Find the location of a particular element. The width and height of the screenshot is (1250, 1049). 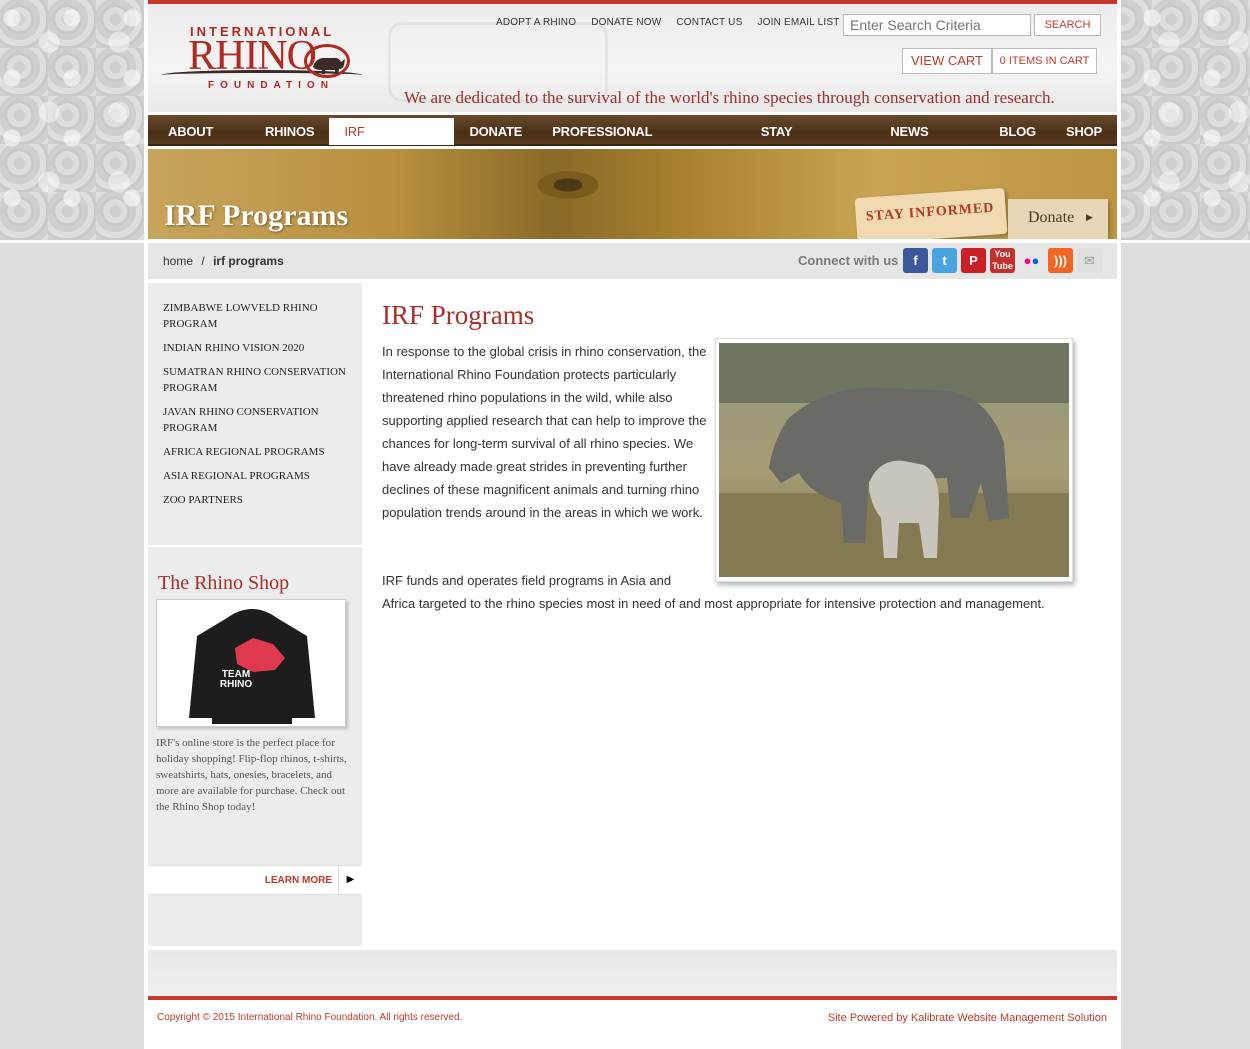

nav-shop: SHOP is located at coordinates (1084, 131).